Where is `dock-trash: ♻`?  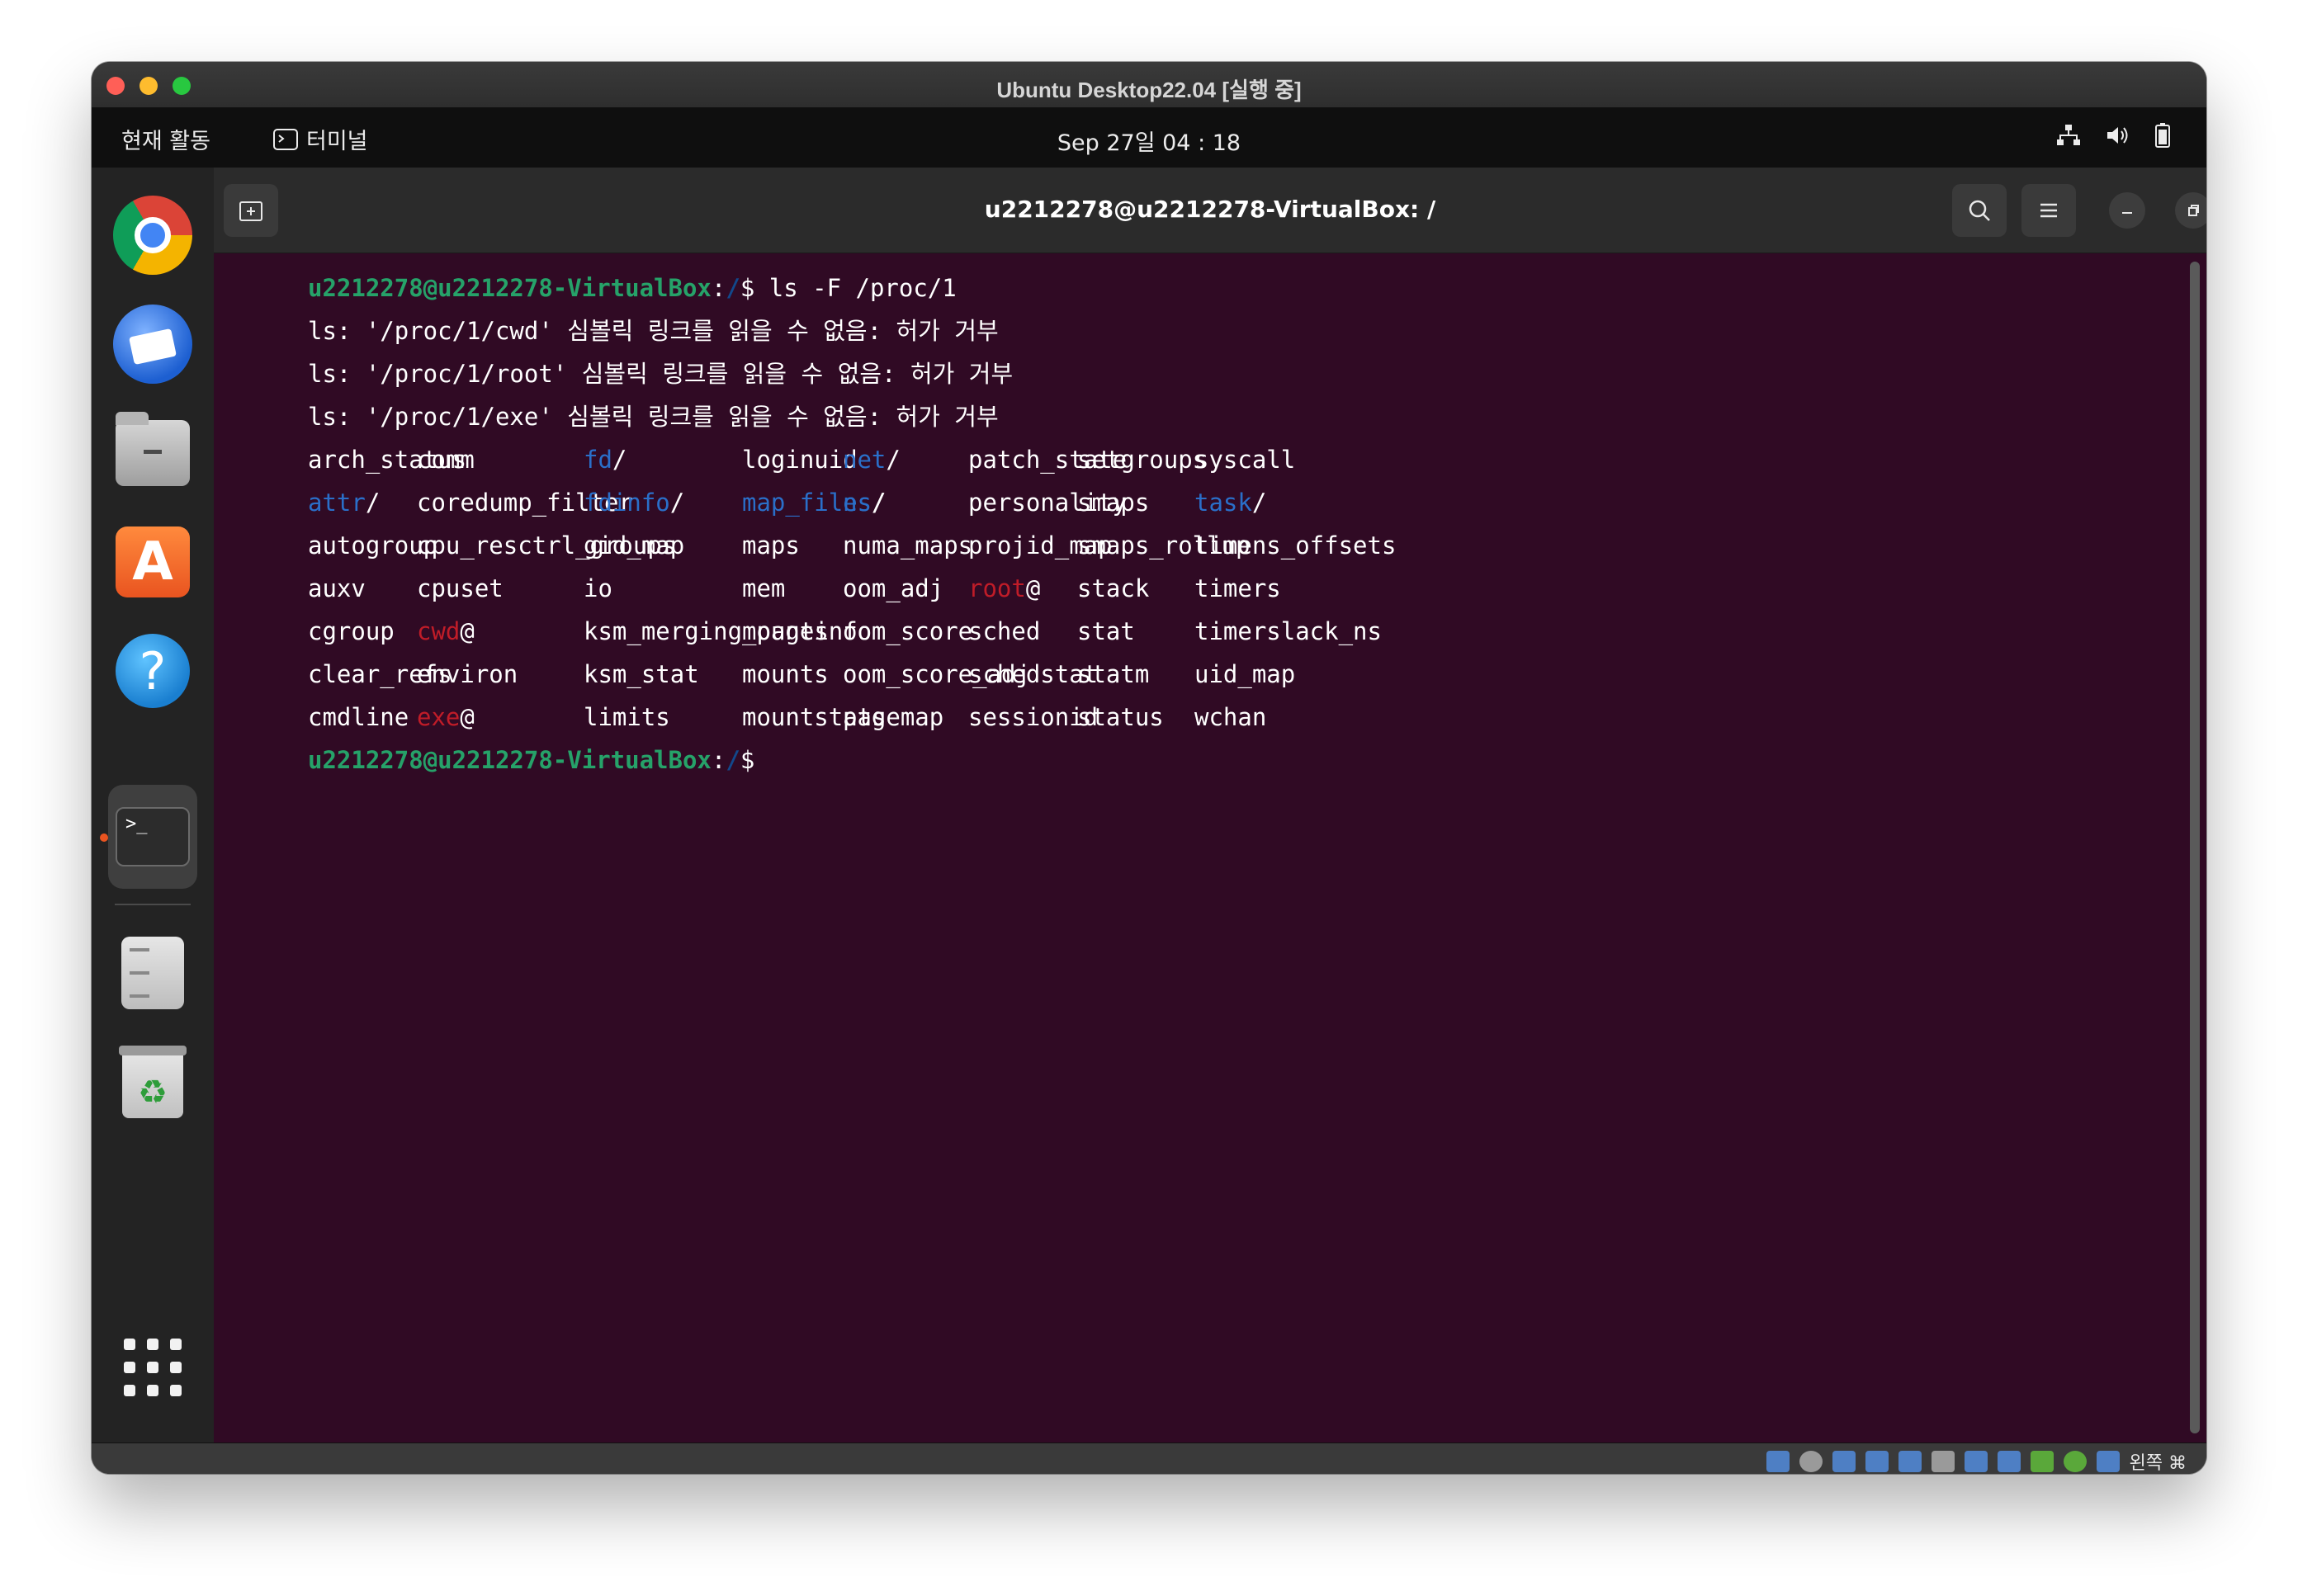
dock-trash: ♻ is located at coordinates (153, 1081).